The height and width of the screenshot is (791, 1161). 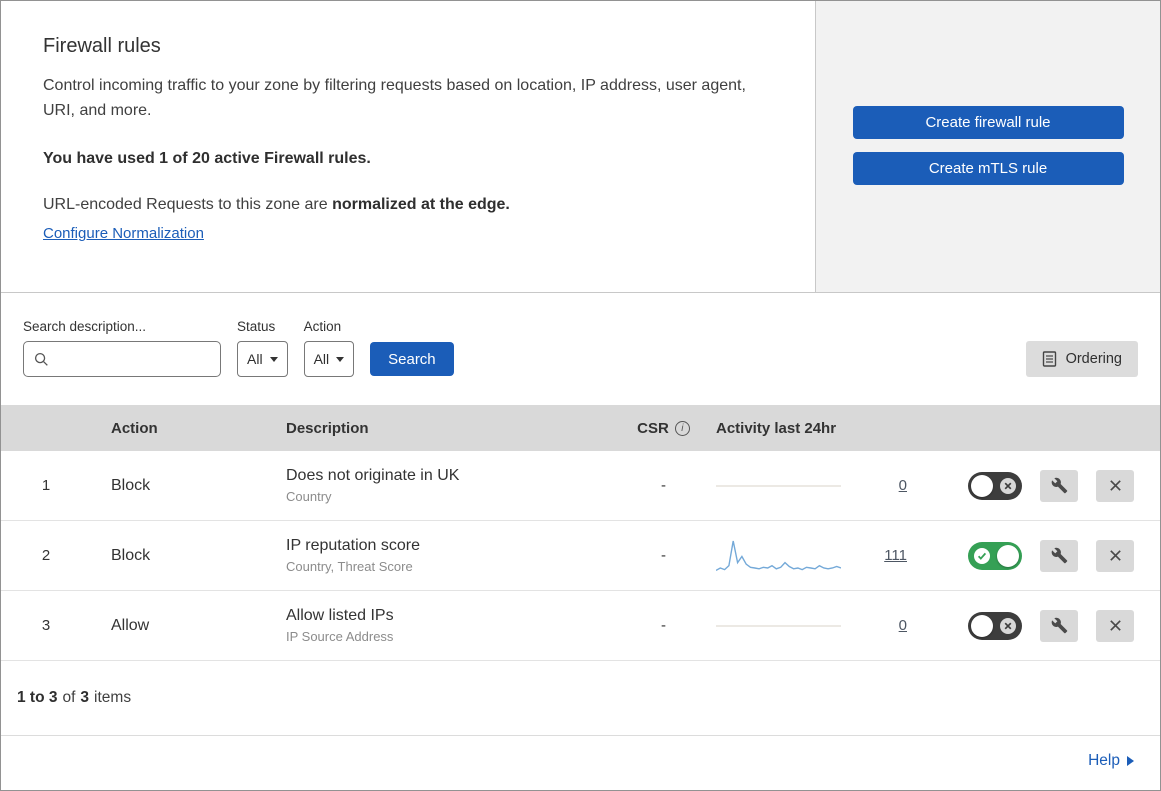 I want to click on rule-priority: 2, so click(x=46, y=555).